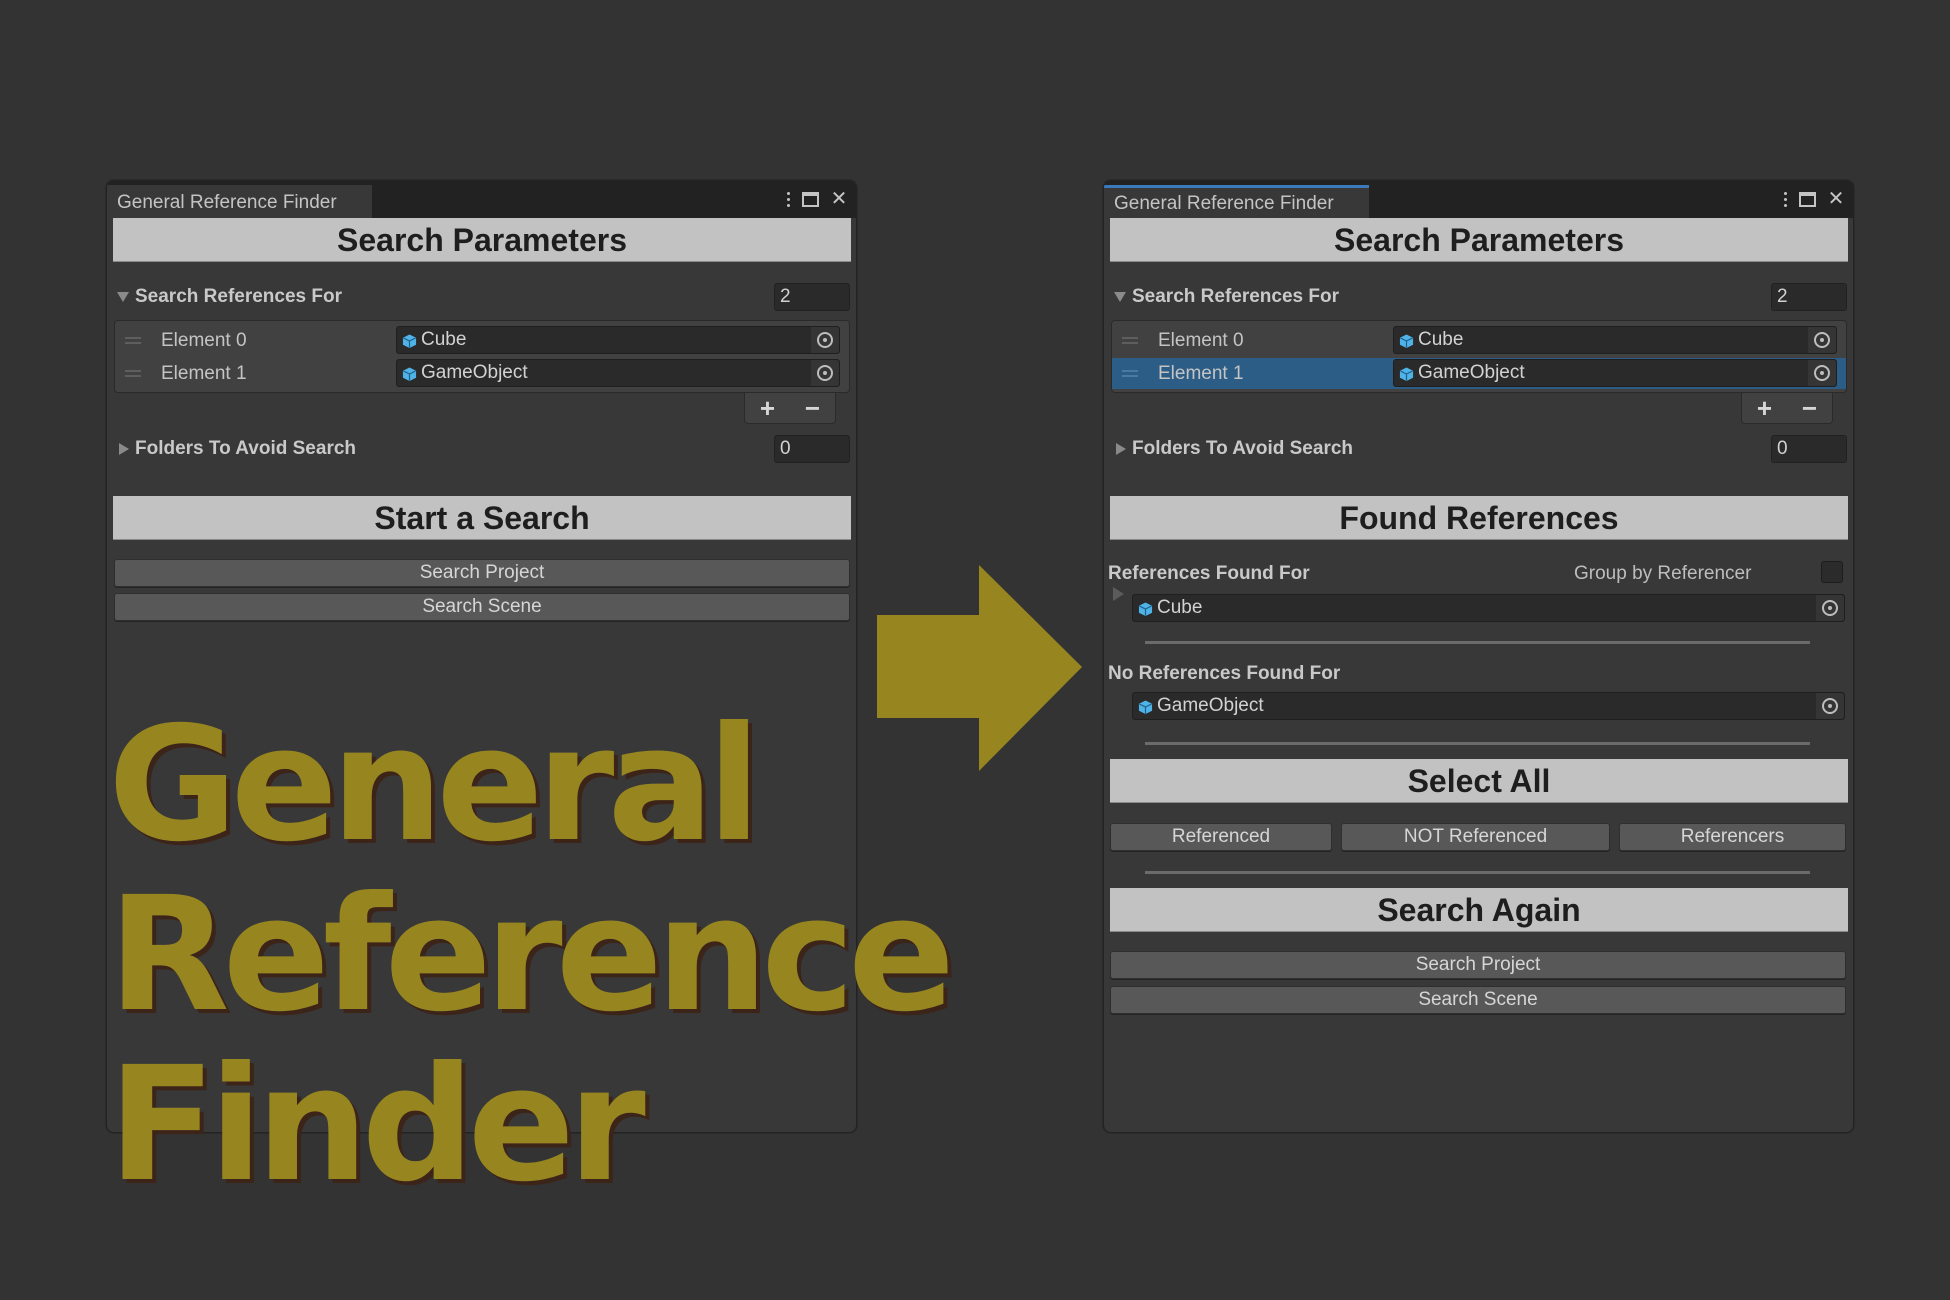 The height and width of the screenshot is (1300, 1950). What do you see at coordinates (1118, 594) in the screenshot?
I see `expand-triangle-icon` at bounding box center [1118, 594].